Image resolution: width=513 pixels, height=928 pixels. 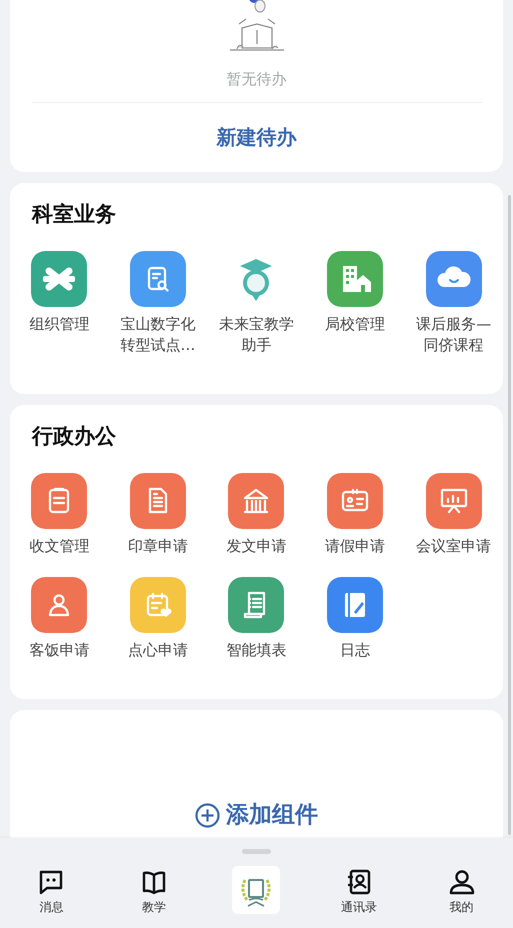 I want to click on section-title: 科室业务, so click(x=74, y=214).